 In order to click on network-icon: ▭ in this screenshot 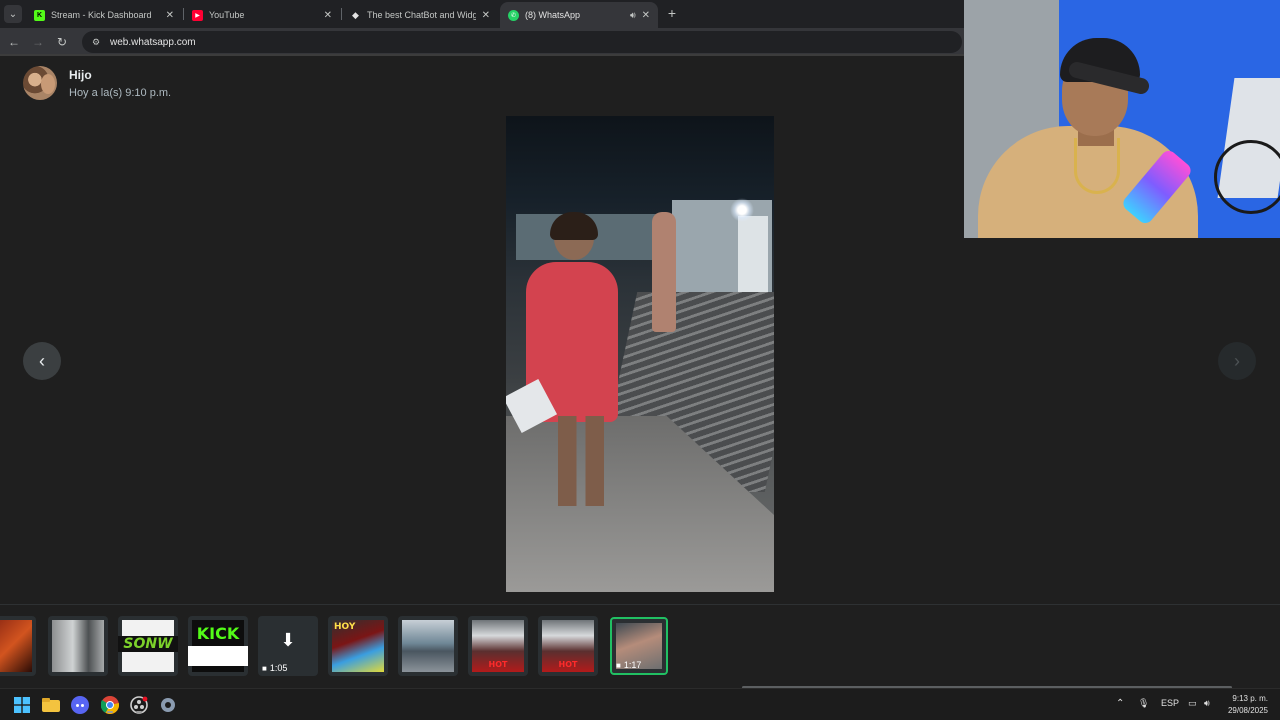, I will do `click(1192, 703)`.